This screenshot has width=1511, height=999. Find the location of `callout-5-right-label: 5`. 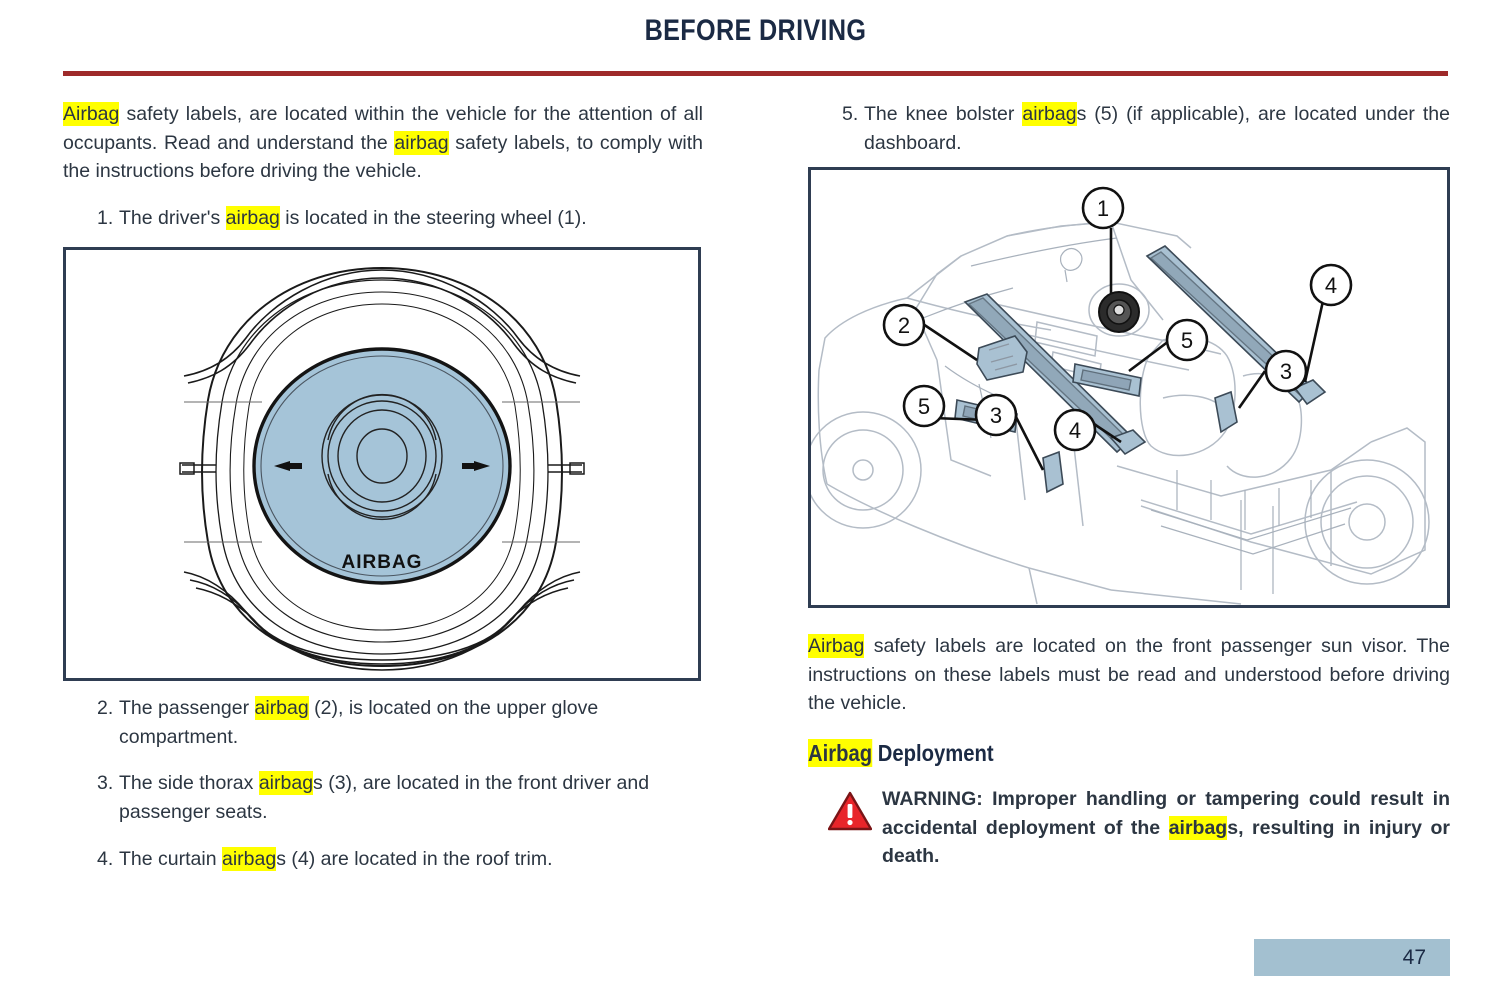

callout-5-right-label: 5 is located at coordinates (1187, 340).